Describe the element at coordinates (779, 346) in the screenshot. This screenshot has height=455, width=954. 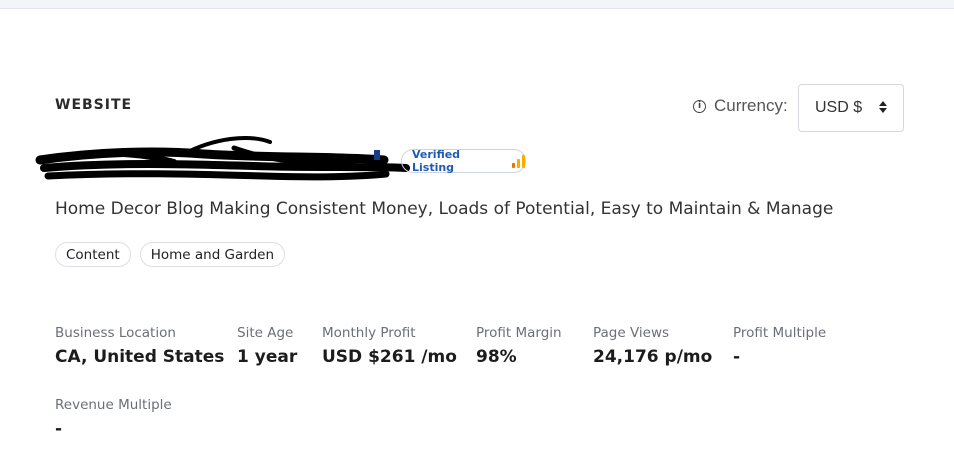
I see `metric-profit-multiple: Profit Multiple -` at that location.